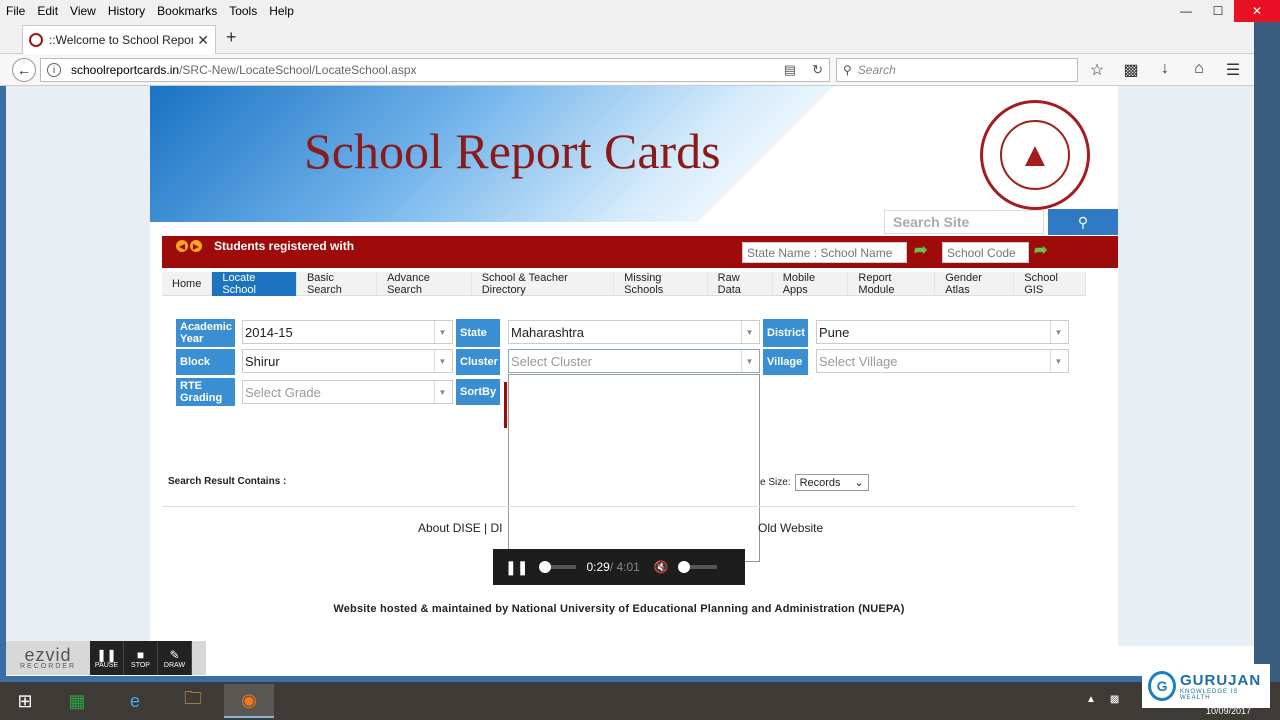 This screenshot has height=720, width=1280. What do you see at coordinates (337, 284) in the screenshot?
I see `nav-basic-search: Basic Search` at bounding box center [337, 284].